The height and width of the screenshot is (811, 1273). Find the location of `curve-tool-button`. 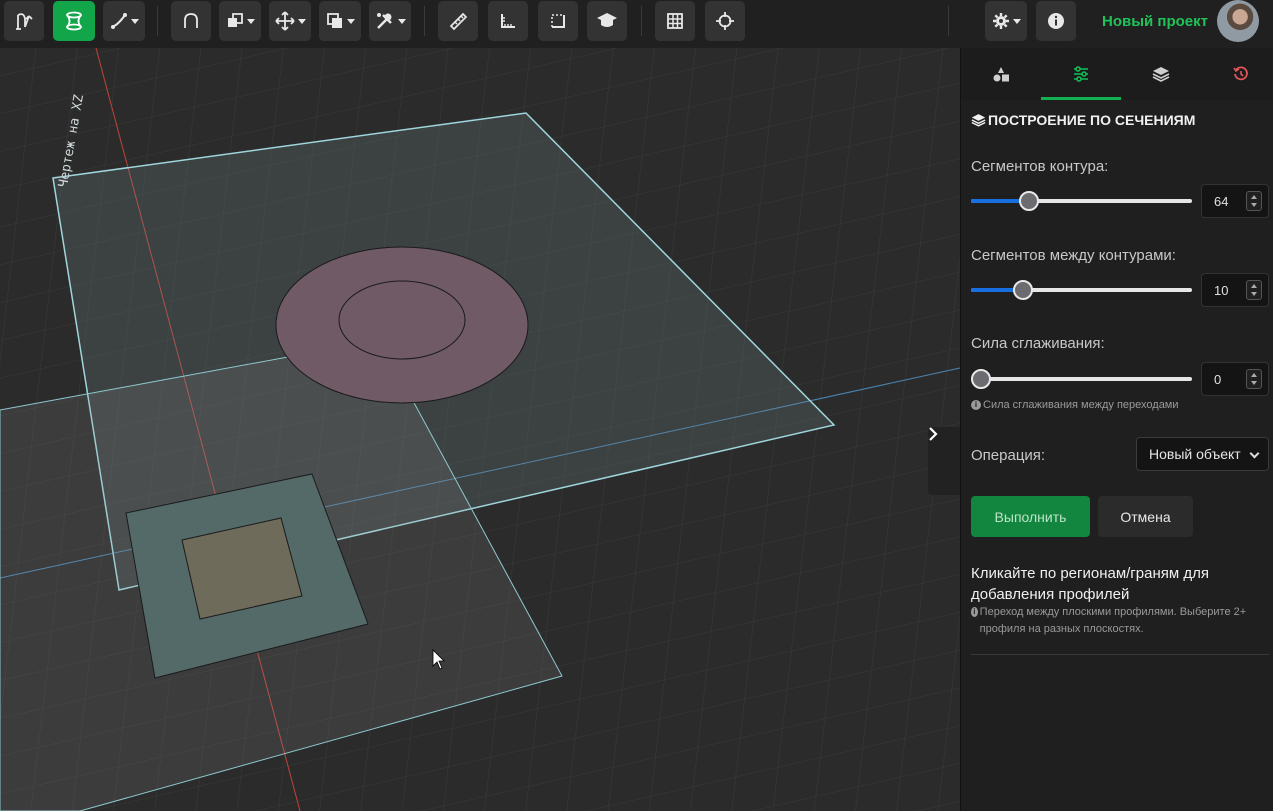

curve-tool-button is located at coordinates (124, 21).